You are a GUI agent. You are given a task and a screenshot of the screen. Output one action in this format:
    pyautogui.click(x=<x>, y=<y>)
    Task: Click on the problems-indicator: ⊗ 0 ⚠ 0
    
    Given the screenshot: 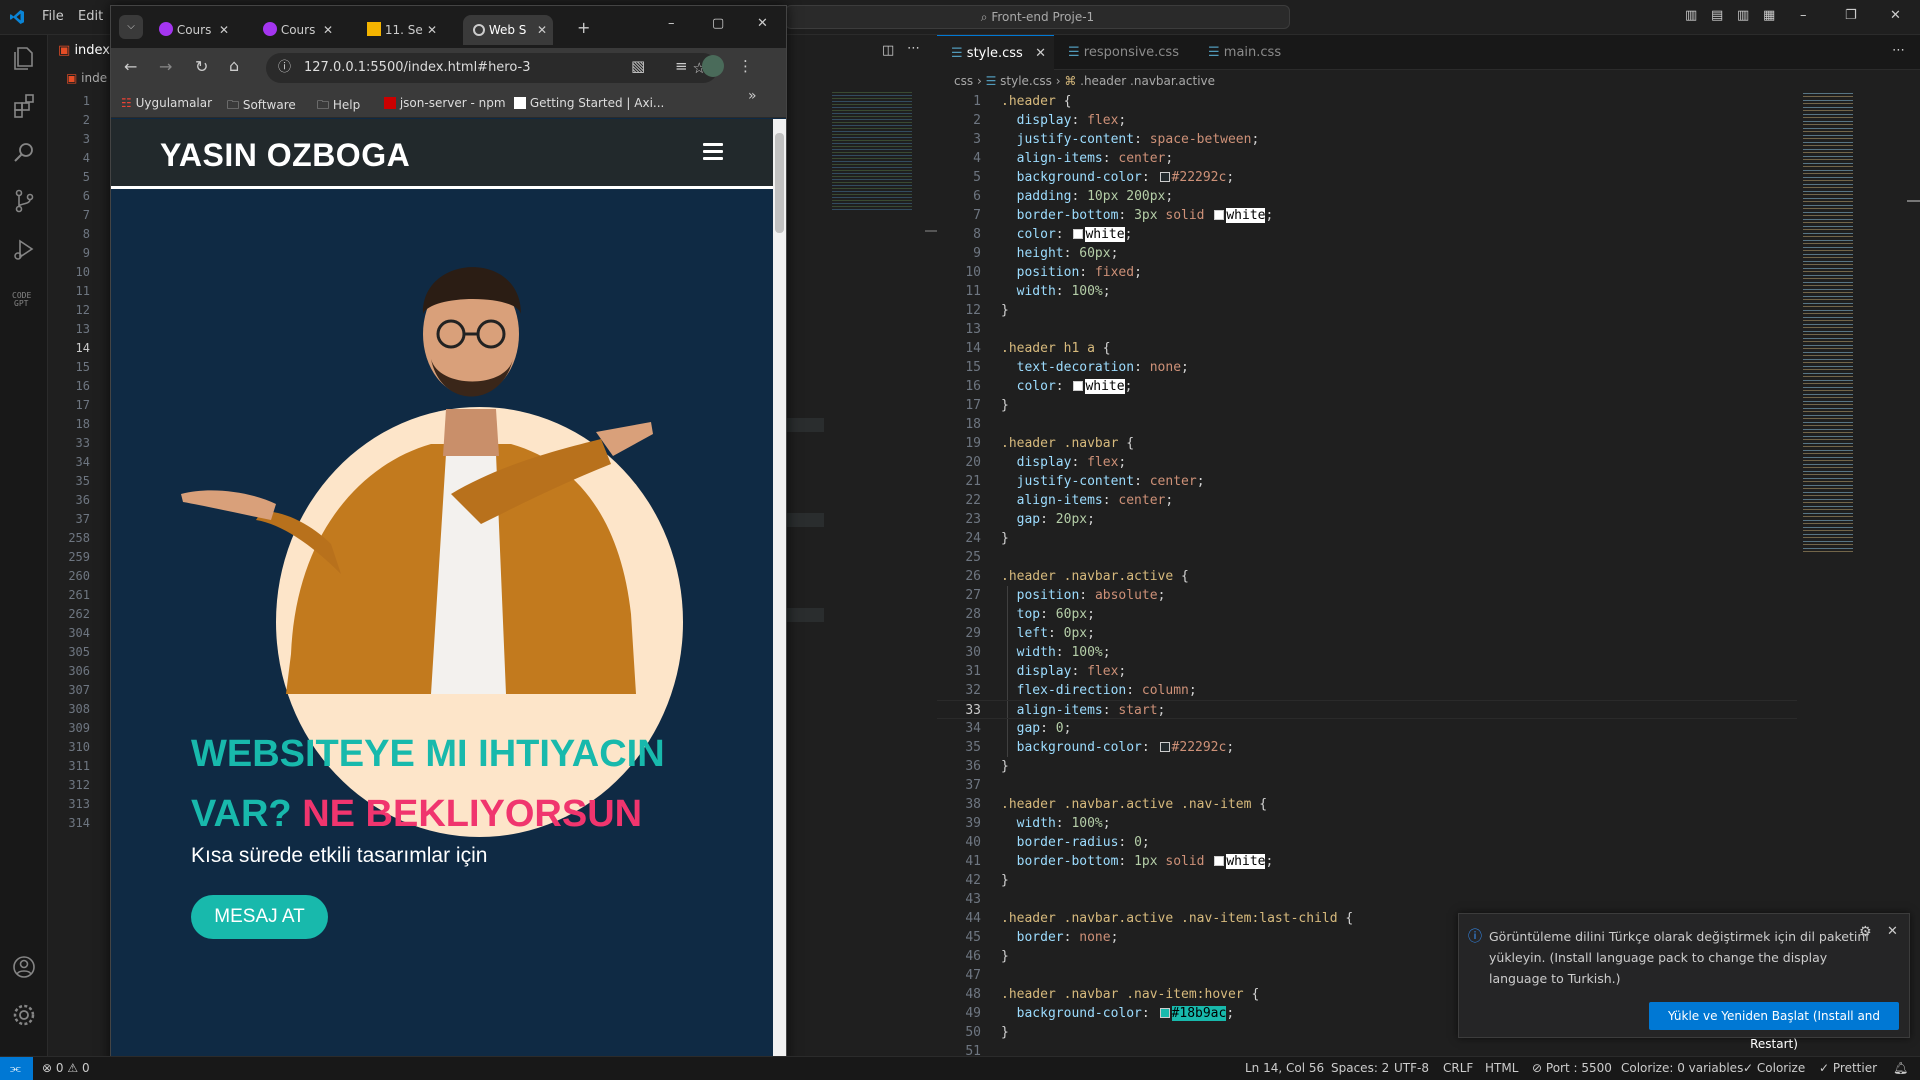 What is the action you would take?
    pyautogui.click(x=66, y=1068)
    